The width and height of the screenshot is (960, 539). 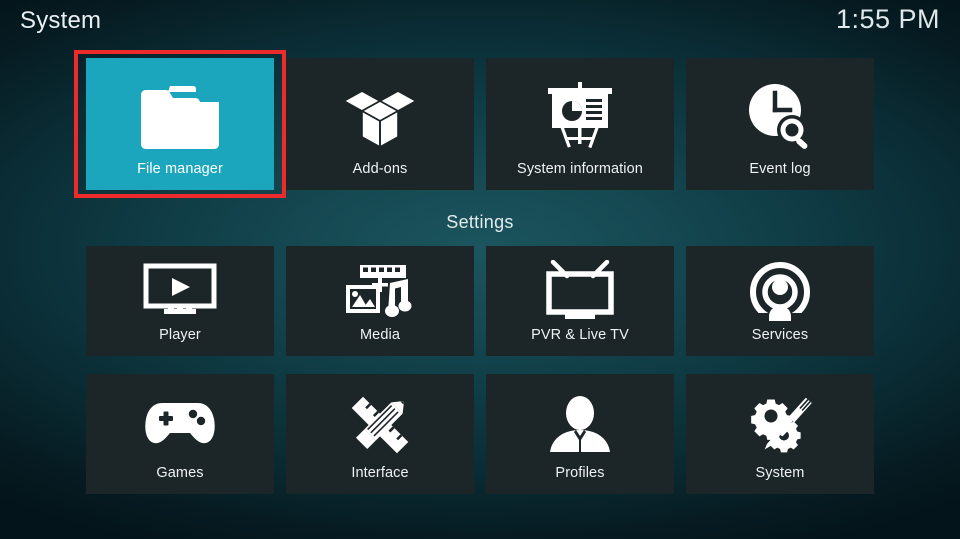 I want to click on tv-antenna-icon, so click(x=580, y=287).